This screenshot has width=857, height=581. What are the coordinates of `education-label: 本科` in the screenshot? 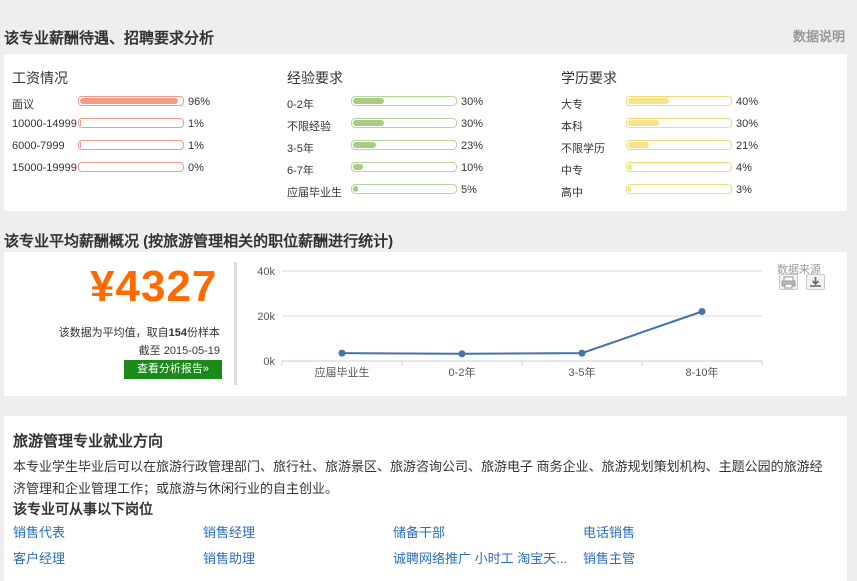 It's located at (572, 127).